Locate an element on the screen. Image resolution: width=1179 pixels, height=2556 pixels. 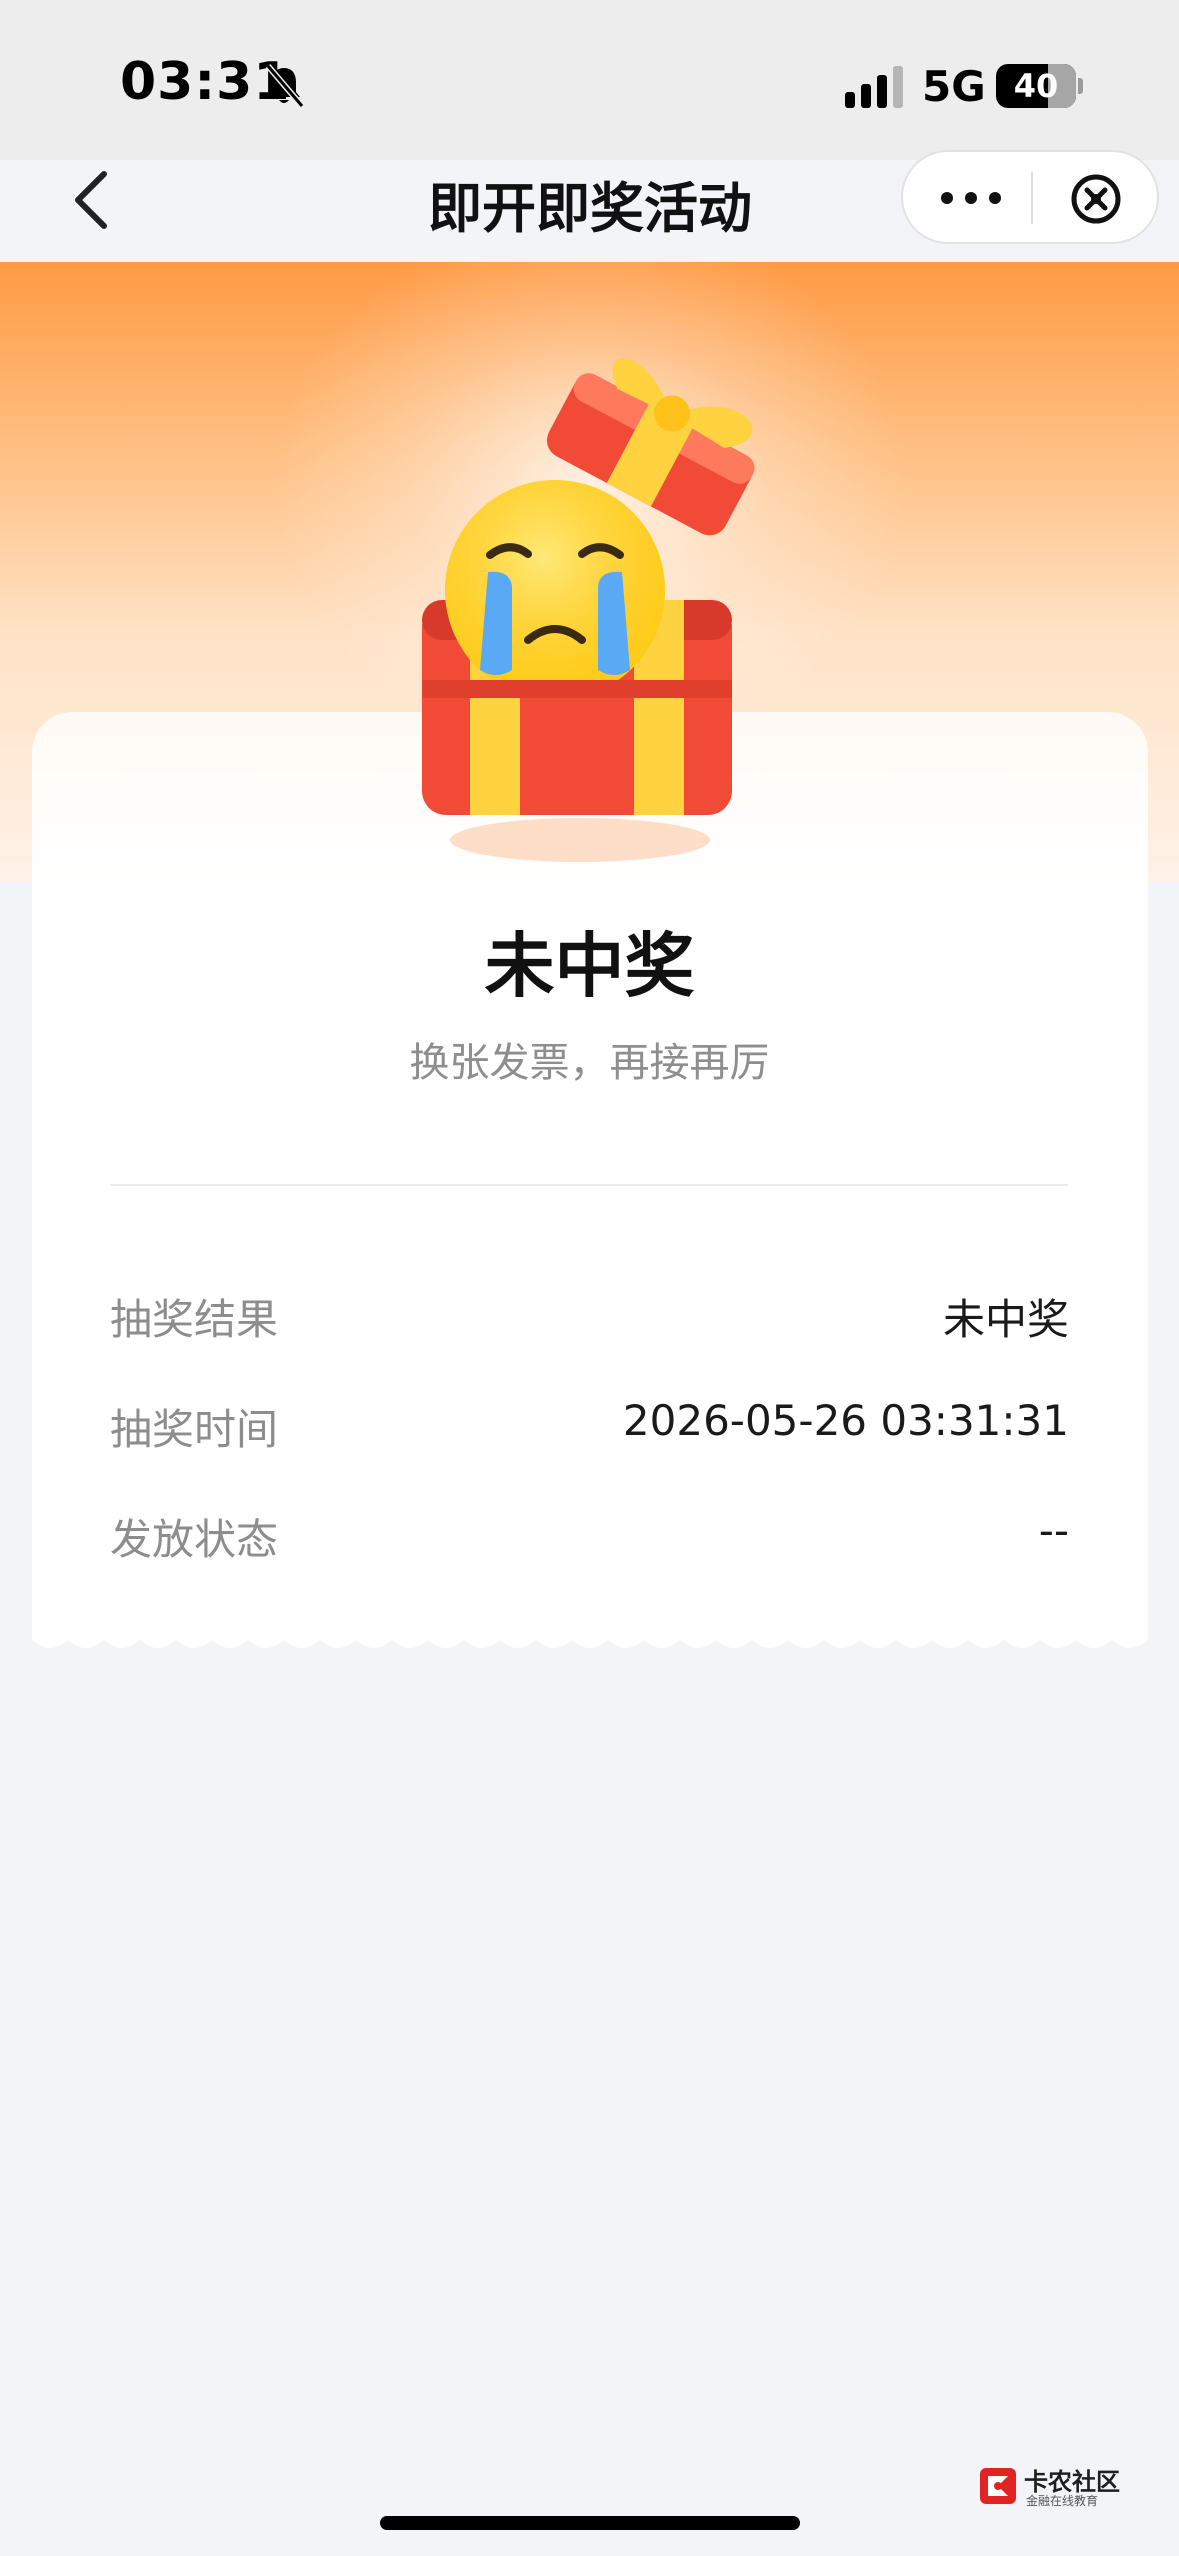
battery-cap is located at coordinates (1080, 86).